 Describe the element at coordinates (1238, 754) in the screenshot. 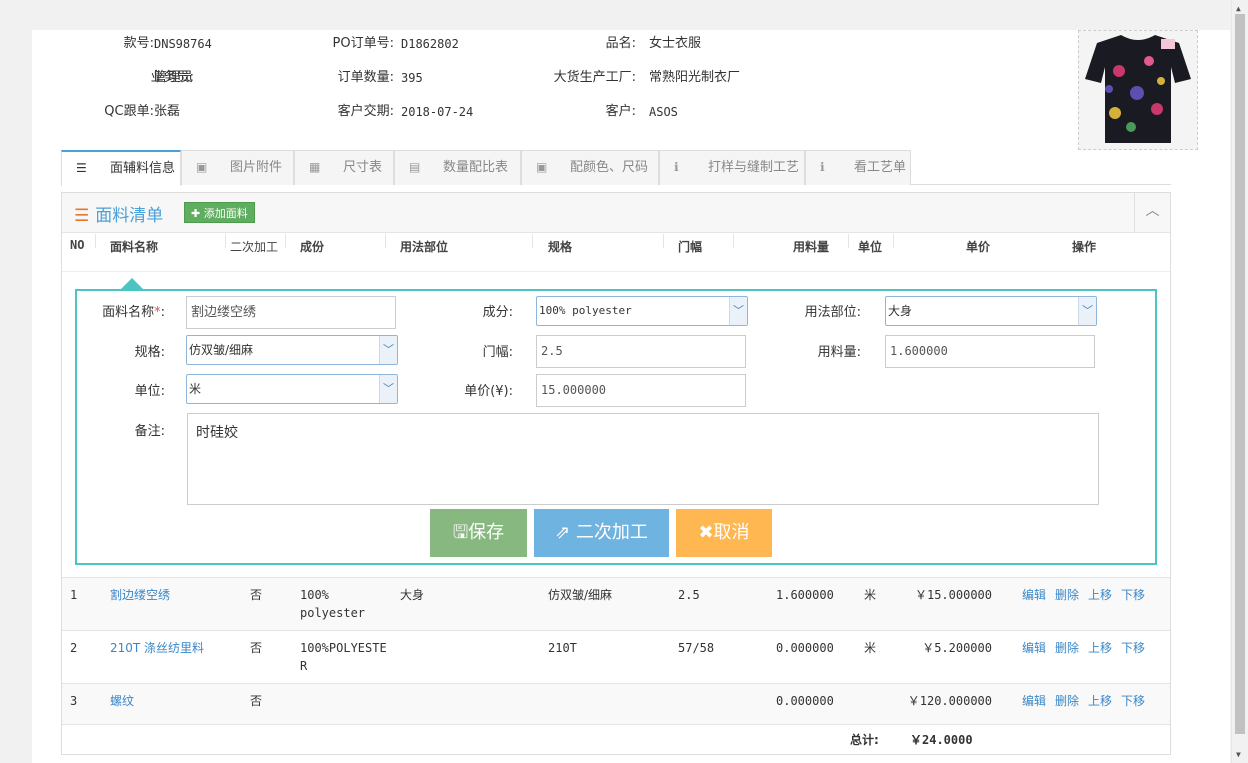

I see `scroll-down-icon: ▼` at that location.